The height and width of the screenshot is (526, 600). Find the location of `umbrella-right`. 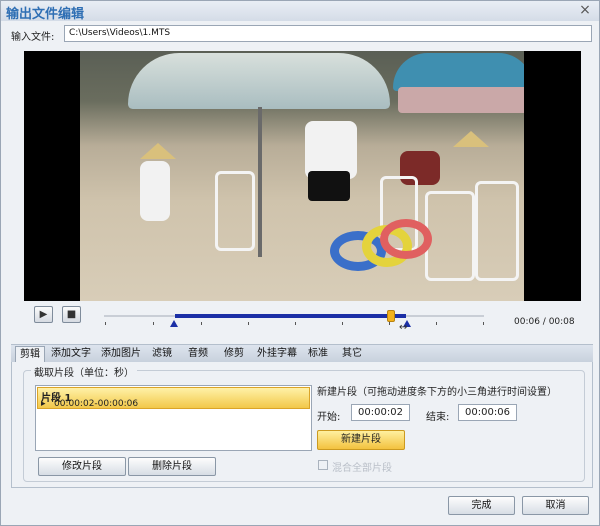

umbrella-right is located at coordinates (458, 72).